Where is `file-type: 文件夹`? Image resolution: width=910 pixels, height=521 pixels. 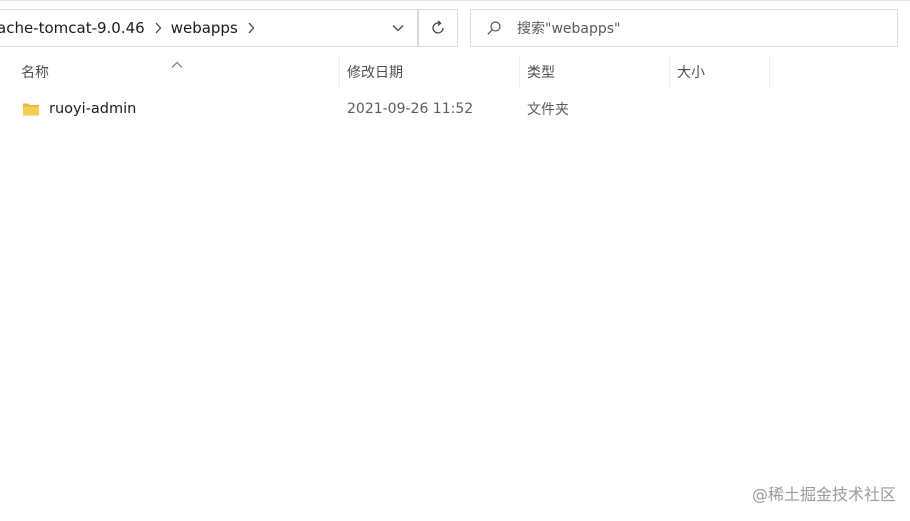
file-type: 文件夹 is located at coordinates (548, 110).